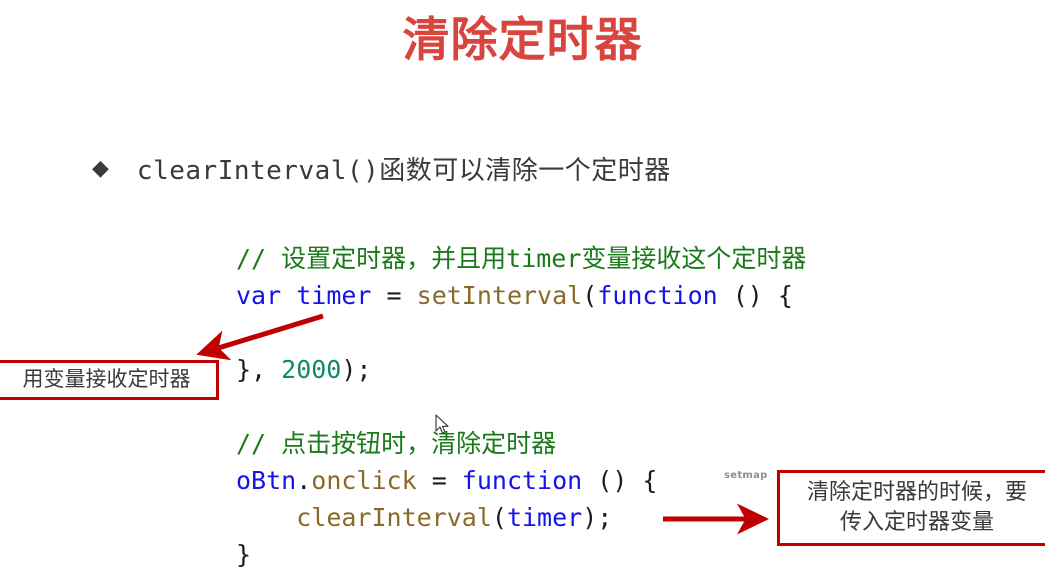 The width and height of the screenshot is (1045, 576). I want to click on bullet-row: ◆ clearInterval()函数可以清除一个定时器, so click(381, 168).